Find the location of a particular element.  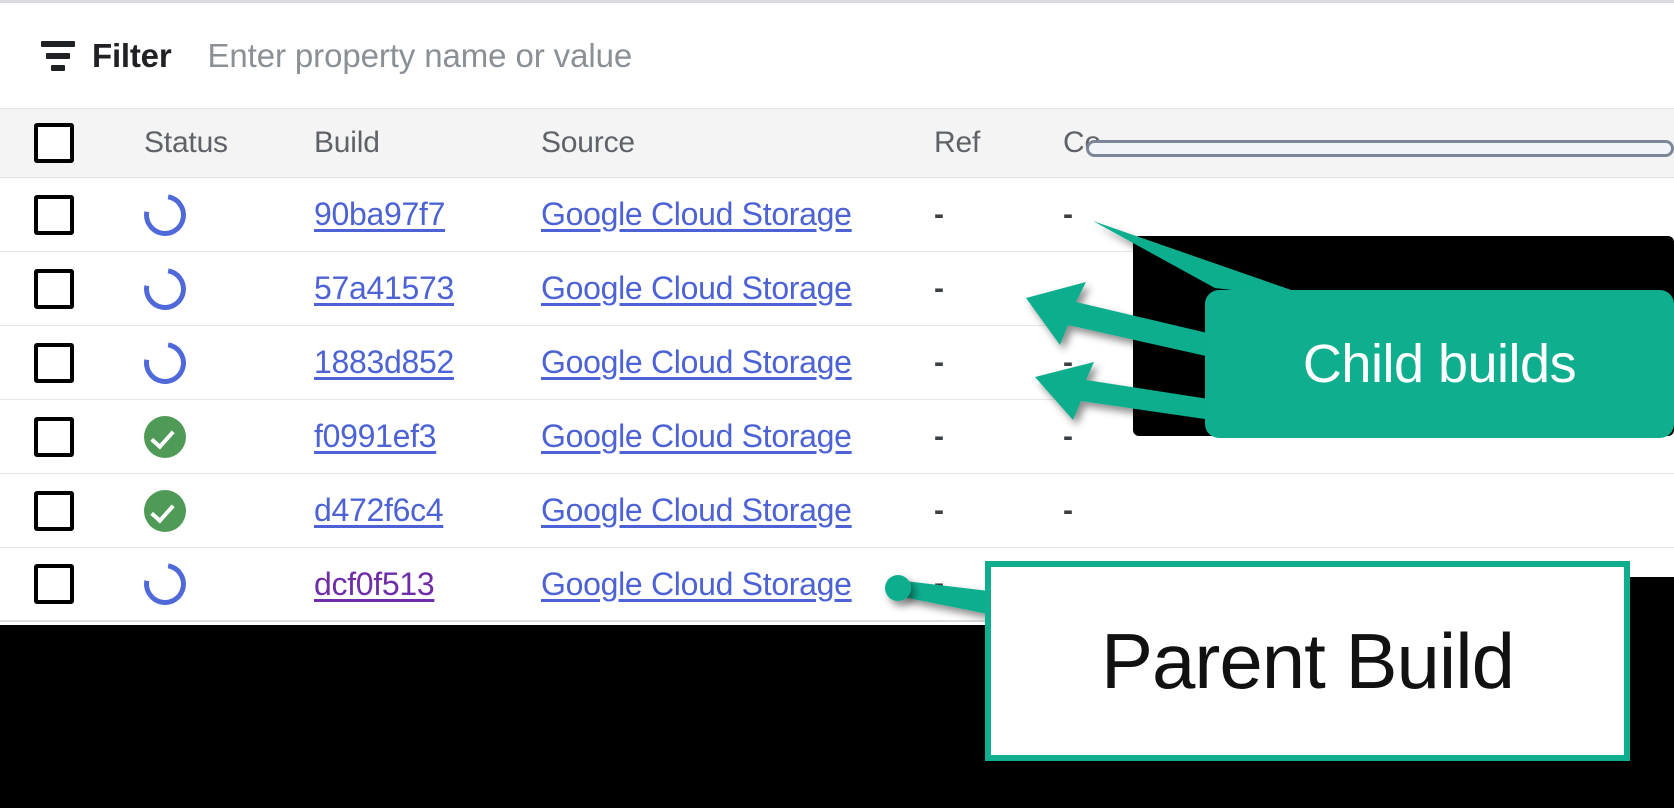

build-link: 57a41573 is located at coordinates (384, 288).